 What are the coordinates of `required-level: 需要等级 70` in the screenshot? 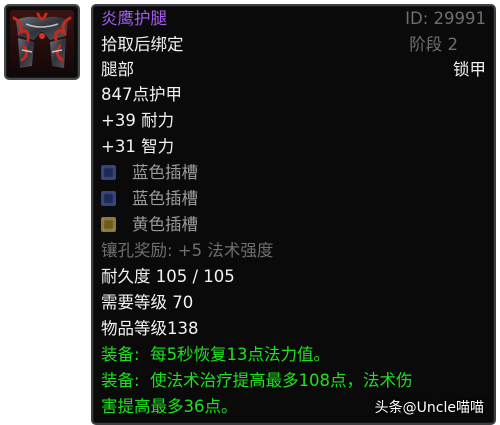 It's located at (147, 302).